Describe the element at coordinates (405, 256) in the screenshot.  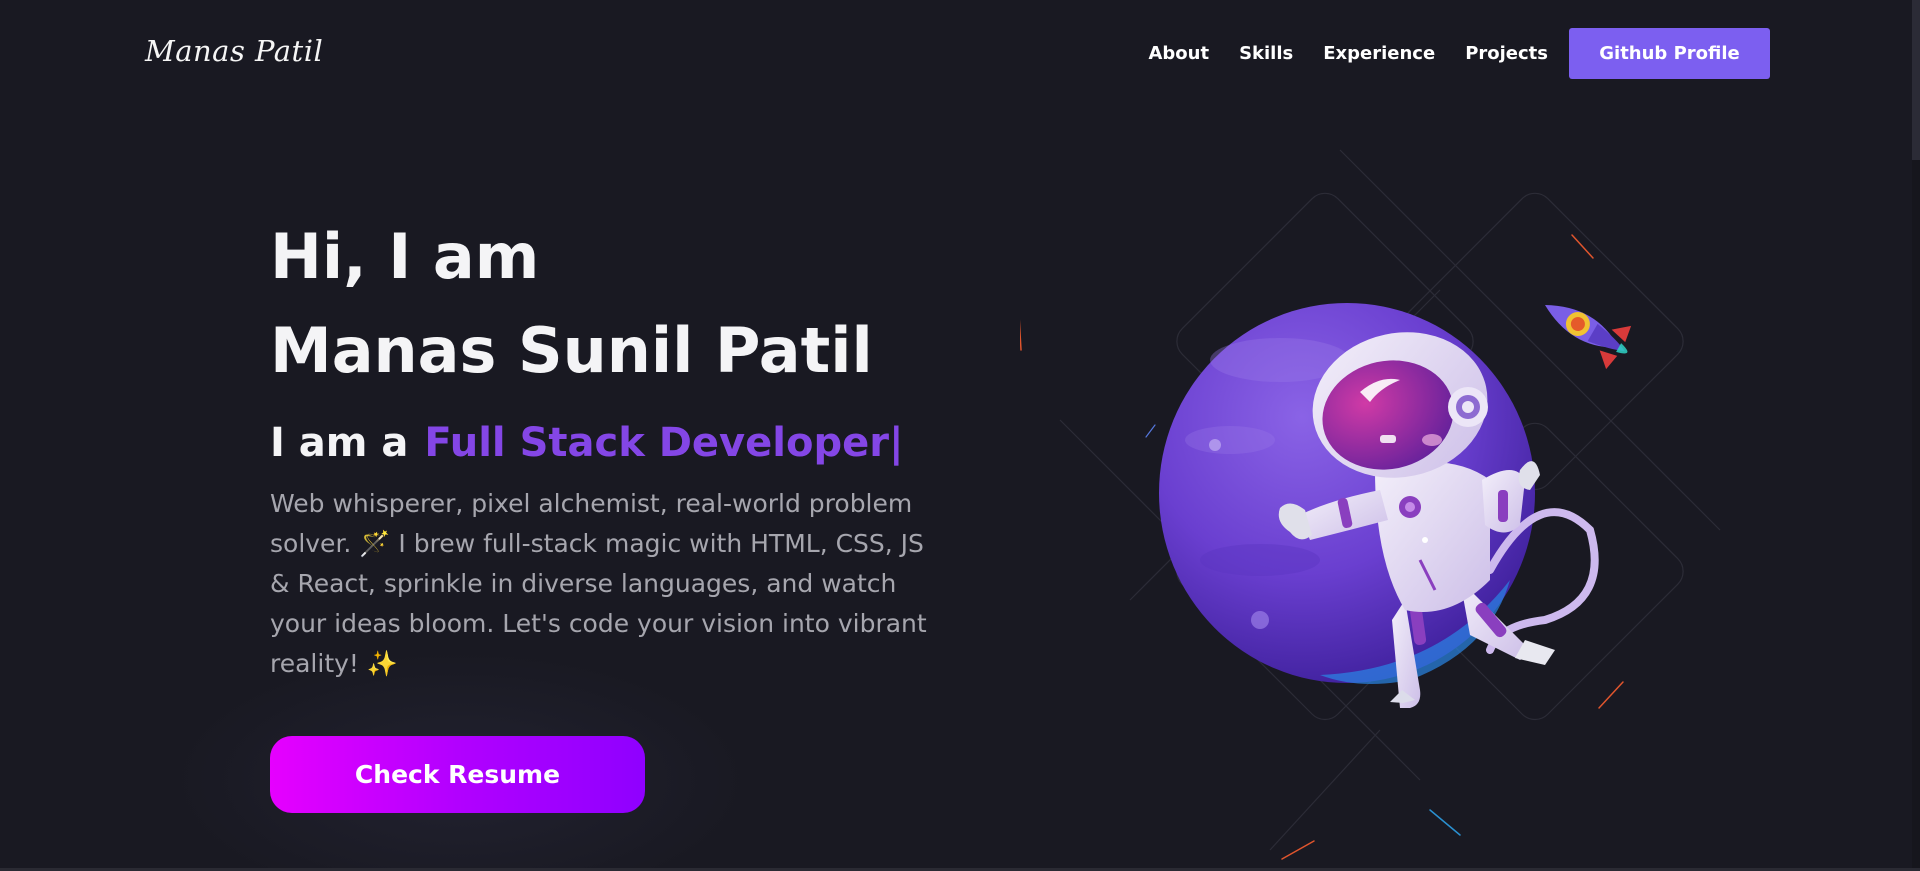
I see `hero-line-intro: Hi, I am` at that location.